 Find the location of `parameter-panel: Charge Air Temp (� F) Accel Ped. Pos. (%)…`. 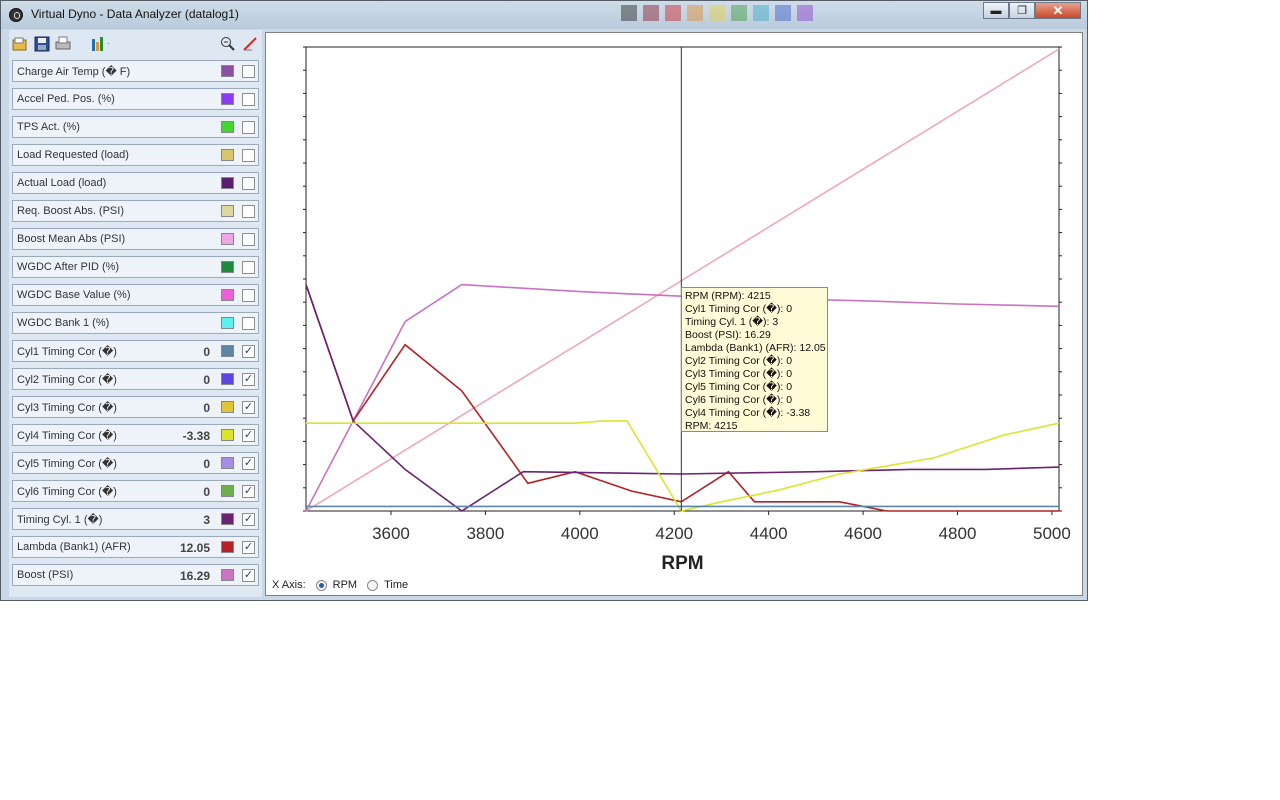

parameter-panel: Charge Air Temp (� F) Accel Ped. Pos. (%)… is located at coordinates (135, 313).